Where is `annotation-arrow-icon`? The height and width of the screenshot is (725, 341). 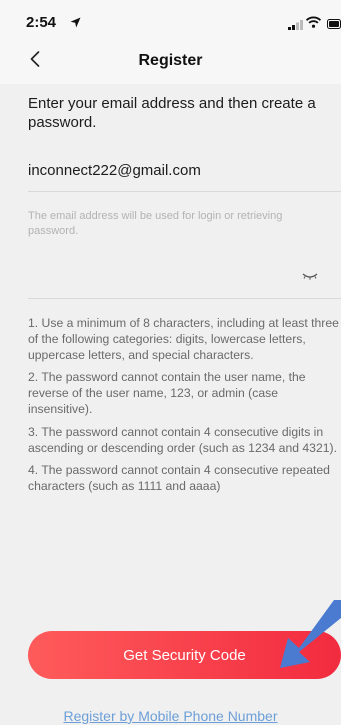
annotation-arrow-icon is located at coordinates (310, 634).